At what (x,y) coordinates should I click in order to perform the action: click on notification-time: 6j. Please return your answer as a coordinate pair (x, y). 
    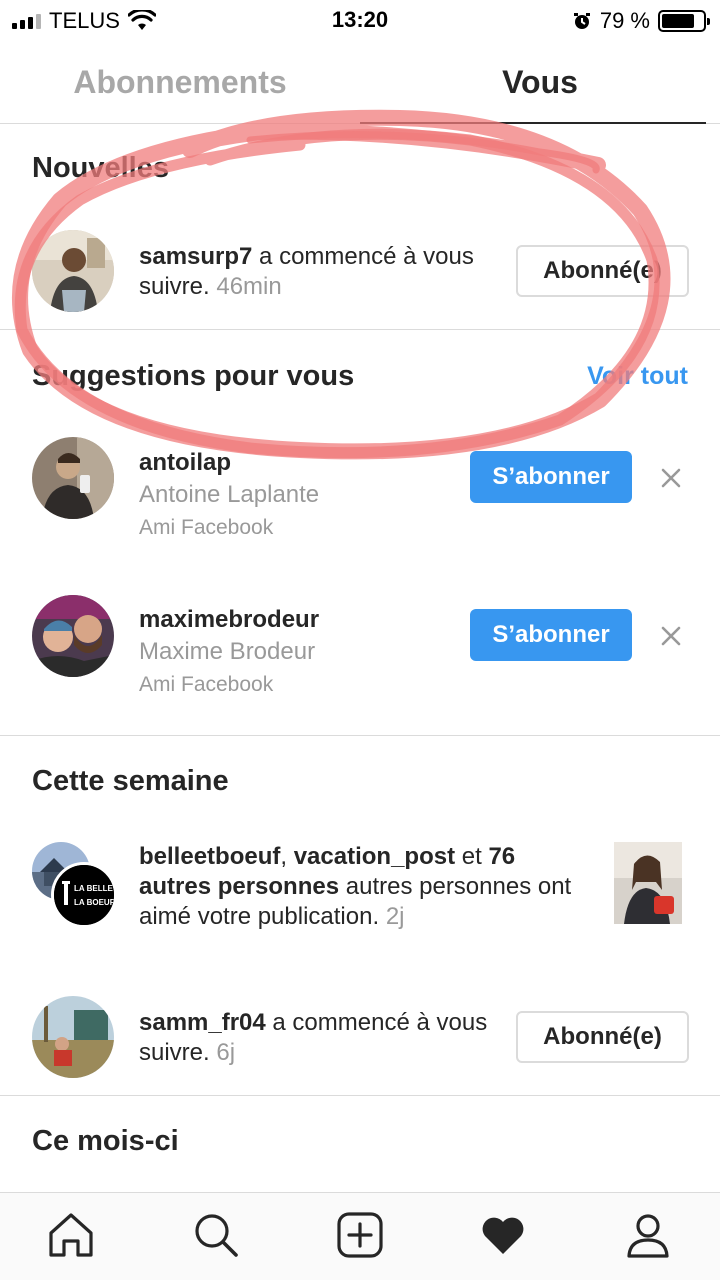
    Looking at the image, I should click on (226, 1052).